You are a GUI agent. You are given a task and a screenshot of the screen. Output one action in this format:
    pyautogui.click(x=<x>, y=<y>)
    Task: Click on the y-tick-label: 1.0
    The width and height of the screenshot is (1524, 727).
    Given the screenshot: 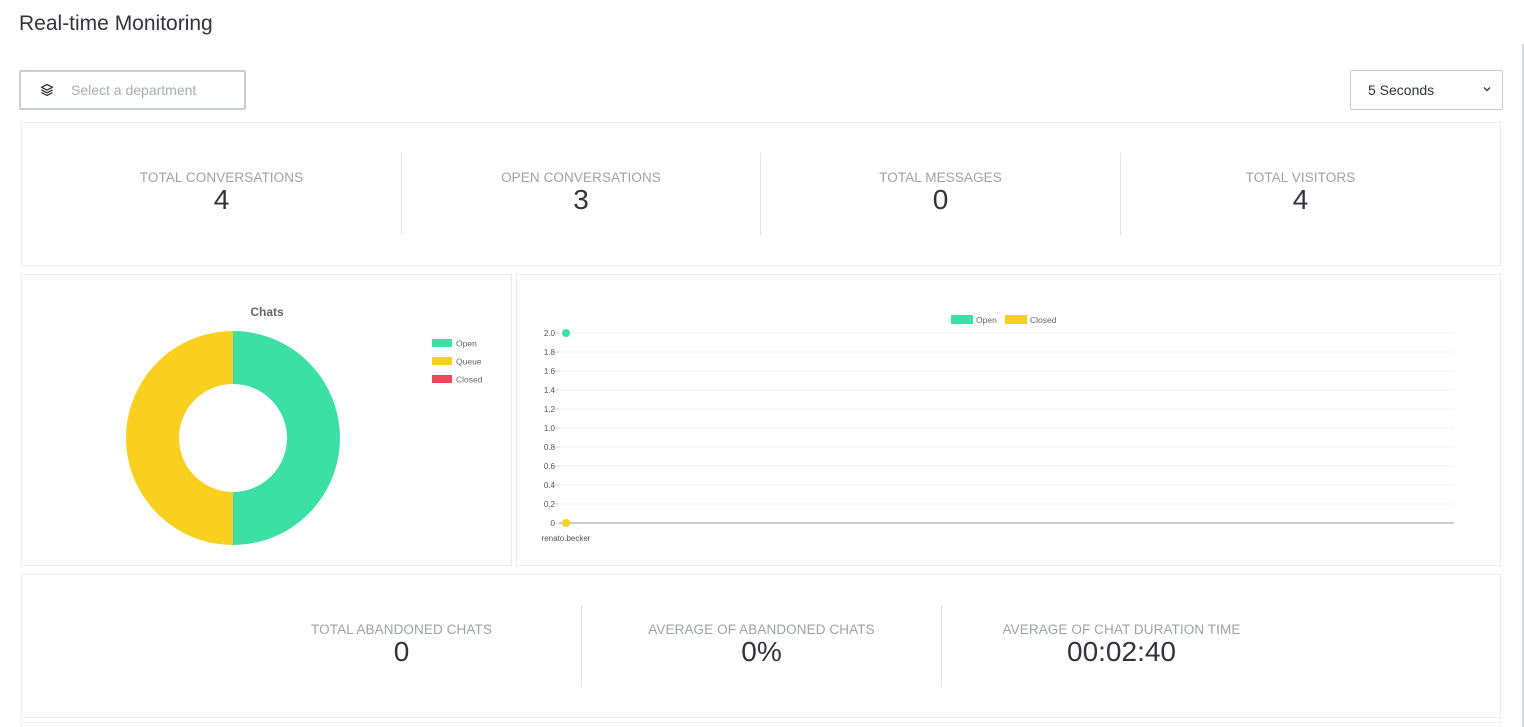 What is the action you would take?
    pyautogui.click(x=550, y=428)
    